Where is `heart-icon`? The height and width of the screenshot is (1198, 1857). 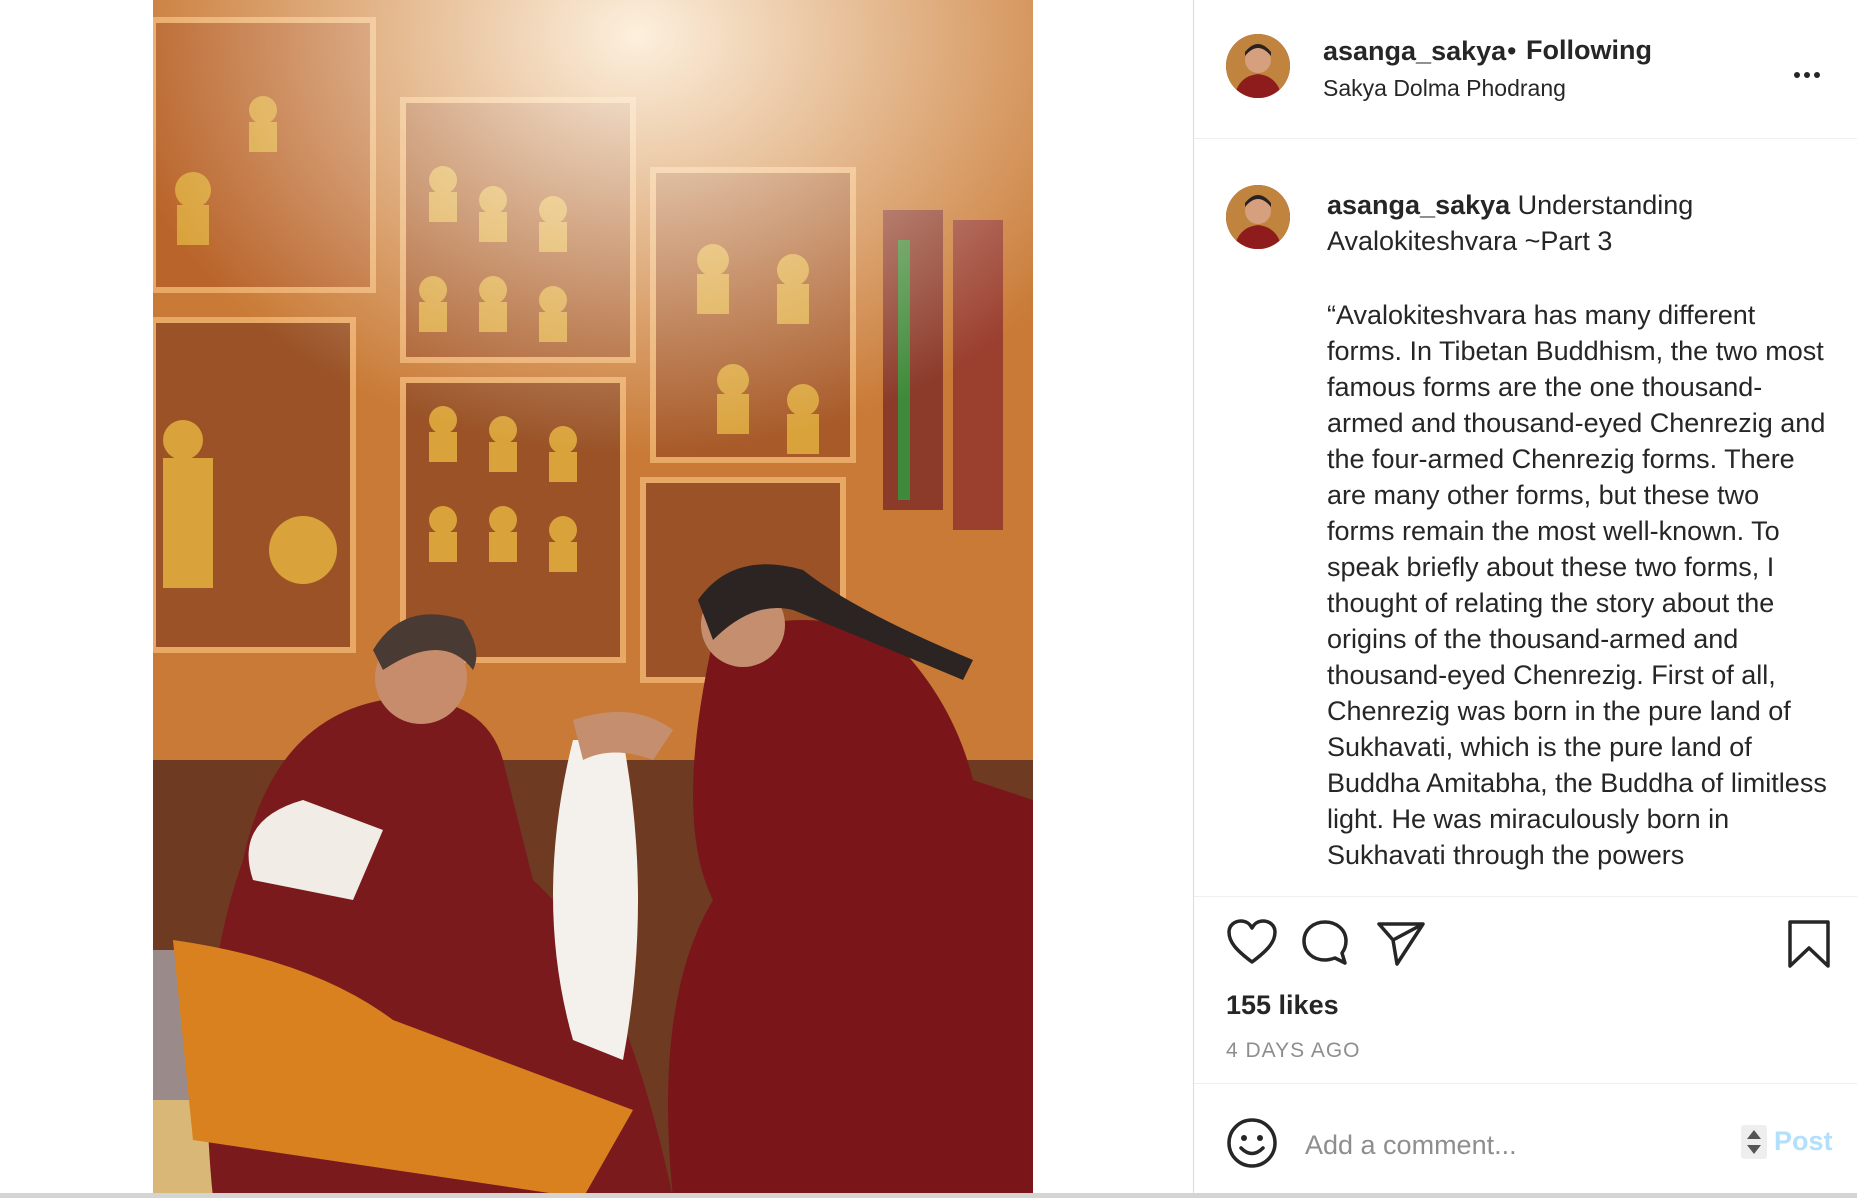
heart-icon is located at coordinates (1252, 942).